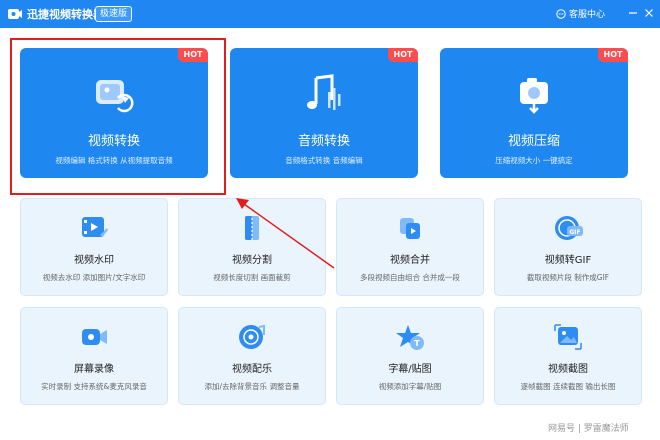  I want to click on customer-service-button: 客服中心, so click(580, 13).